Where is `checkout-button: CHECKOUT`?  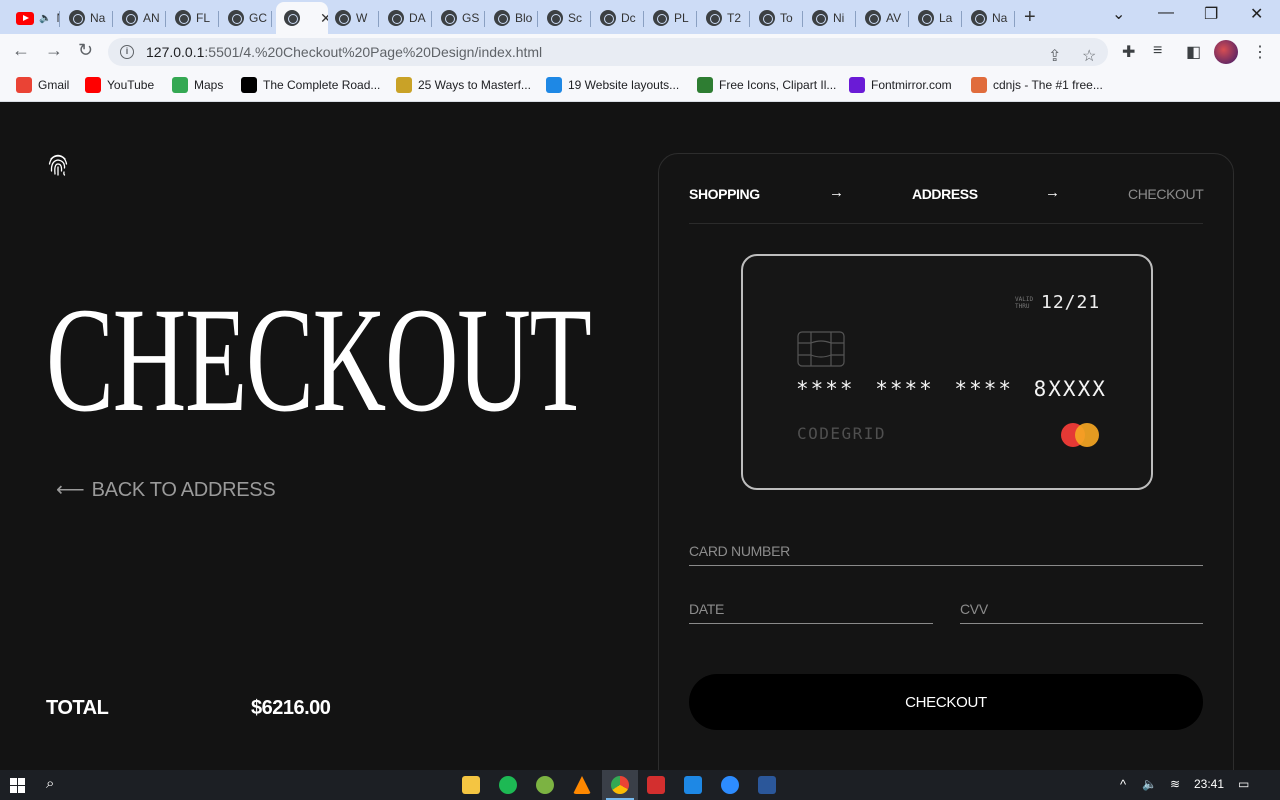 checkout-button: CHECKOUT is located at coordinates (946, 702).